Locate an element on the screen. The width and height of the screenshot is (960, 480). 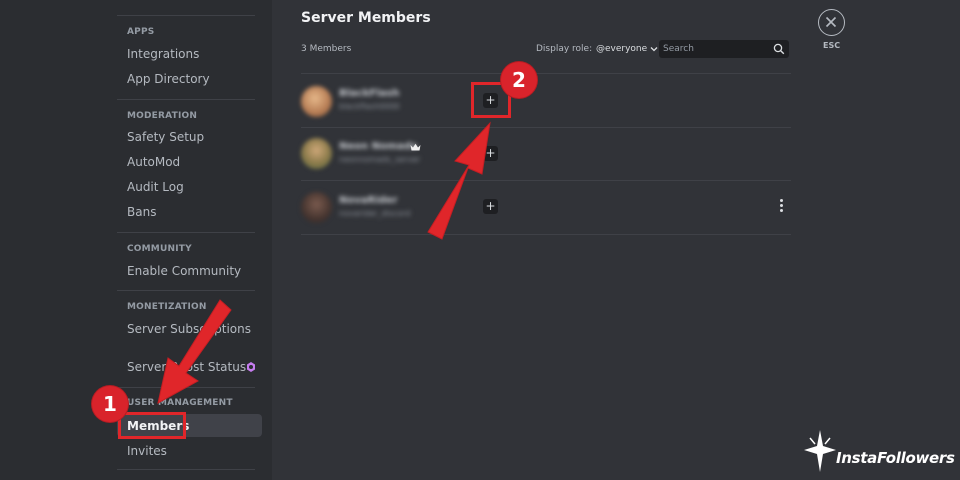
arrow-to-add-role is located at coordinates (459, 180).